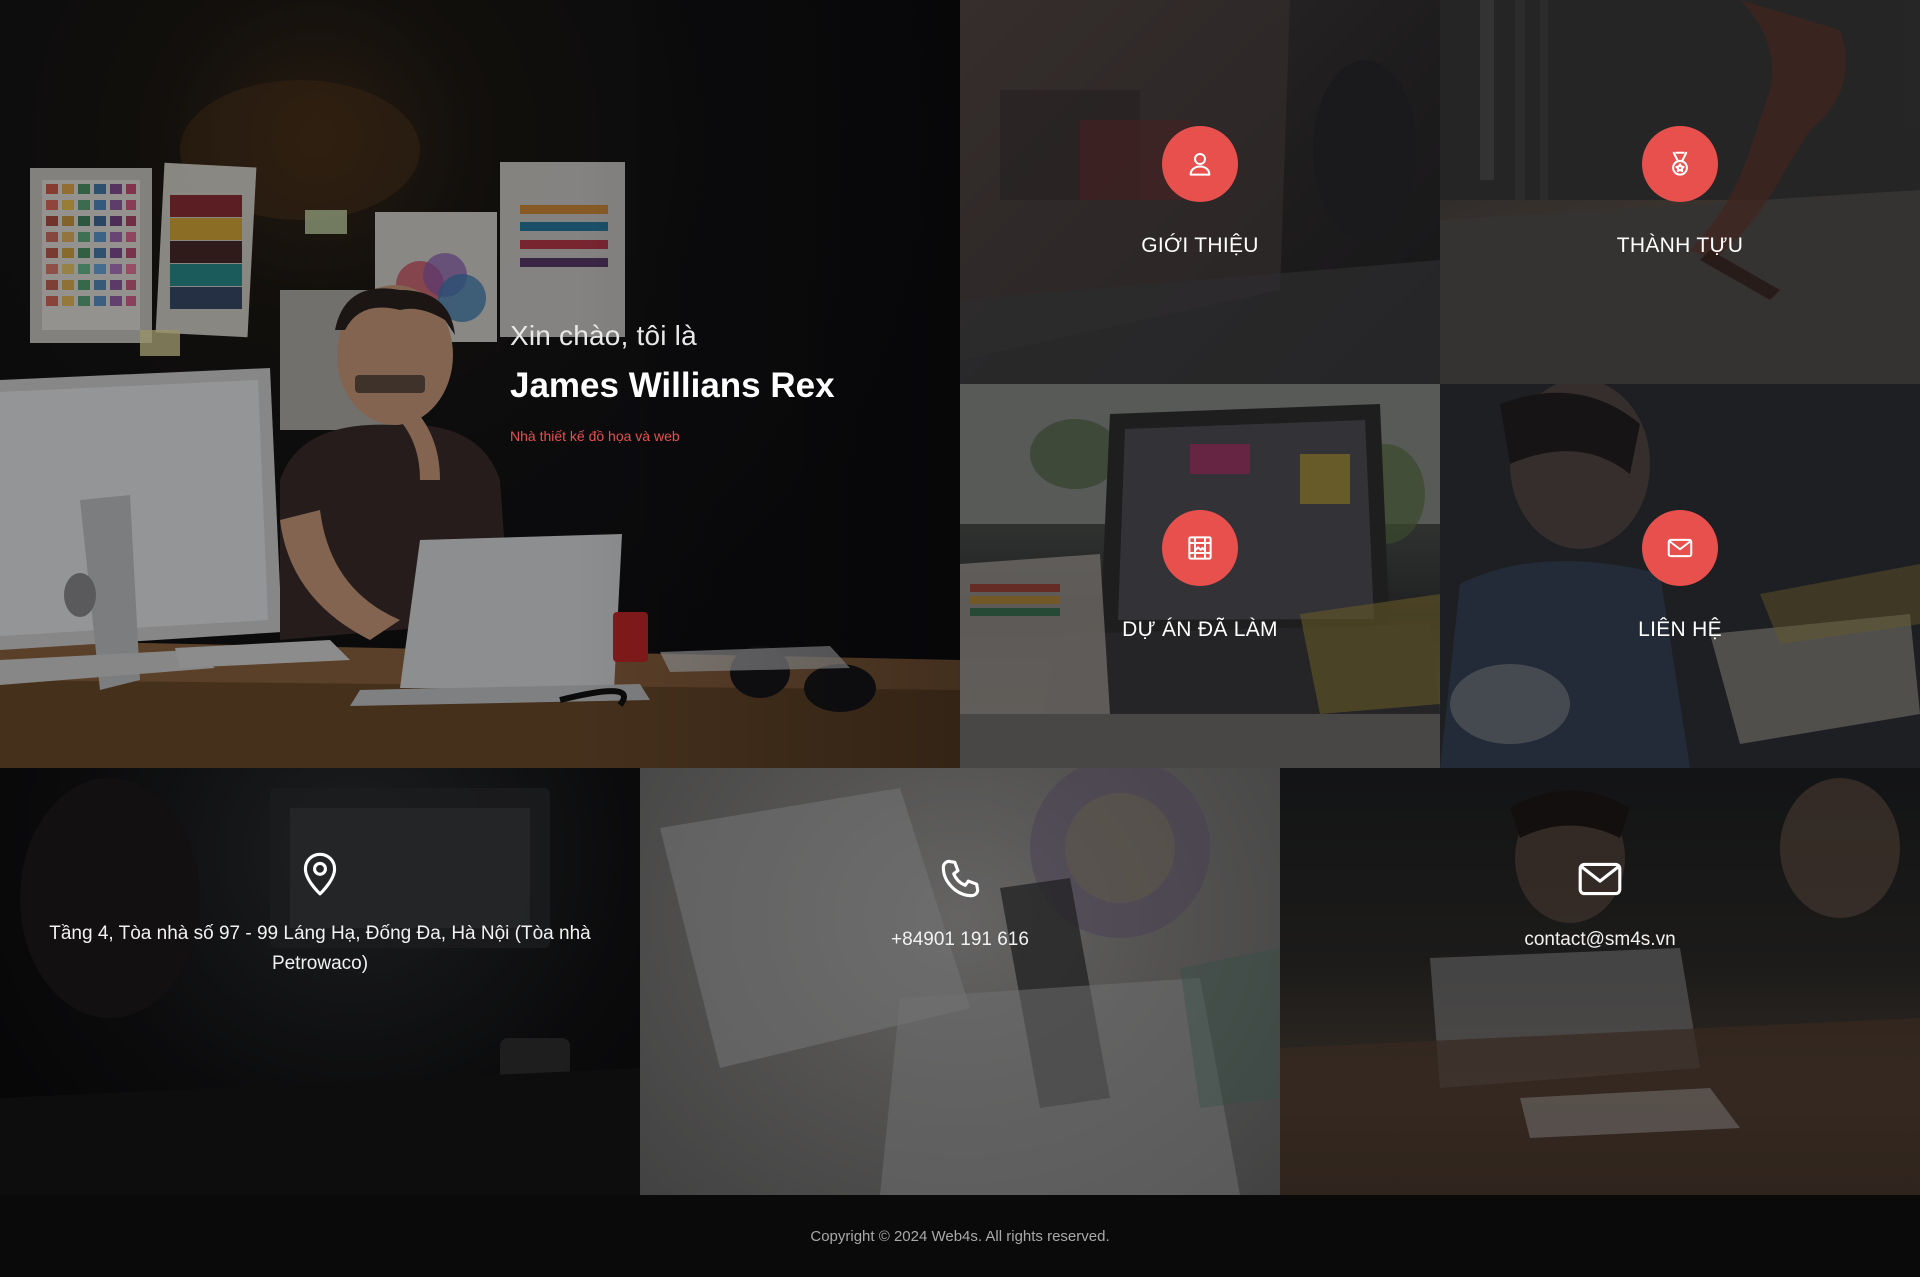 The height and width of the screenshot is (1277, 1920). I want to click on phone-icon, so click(960, 881).